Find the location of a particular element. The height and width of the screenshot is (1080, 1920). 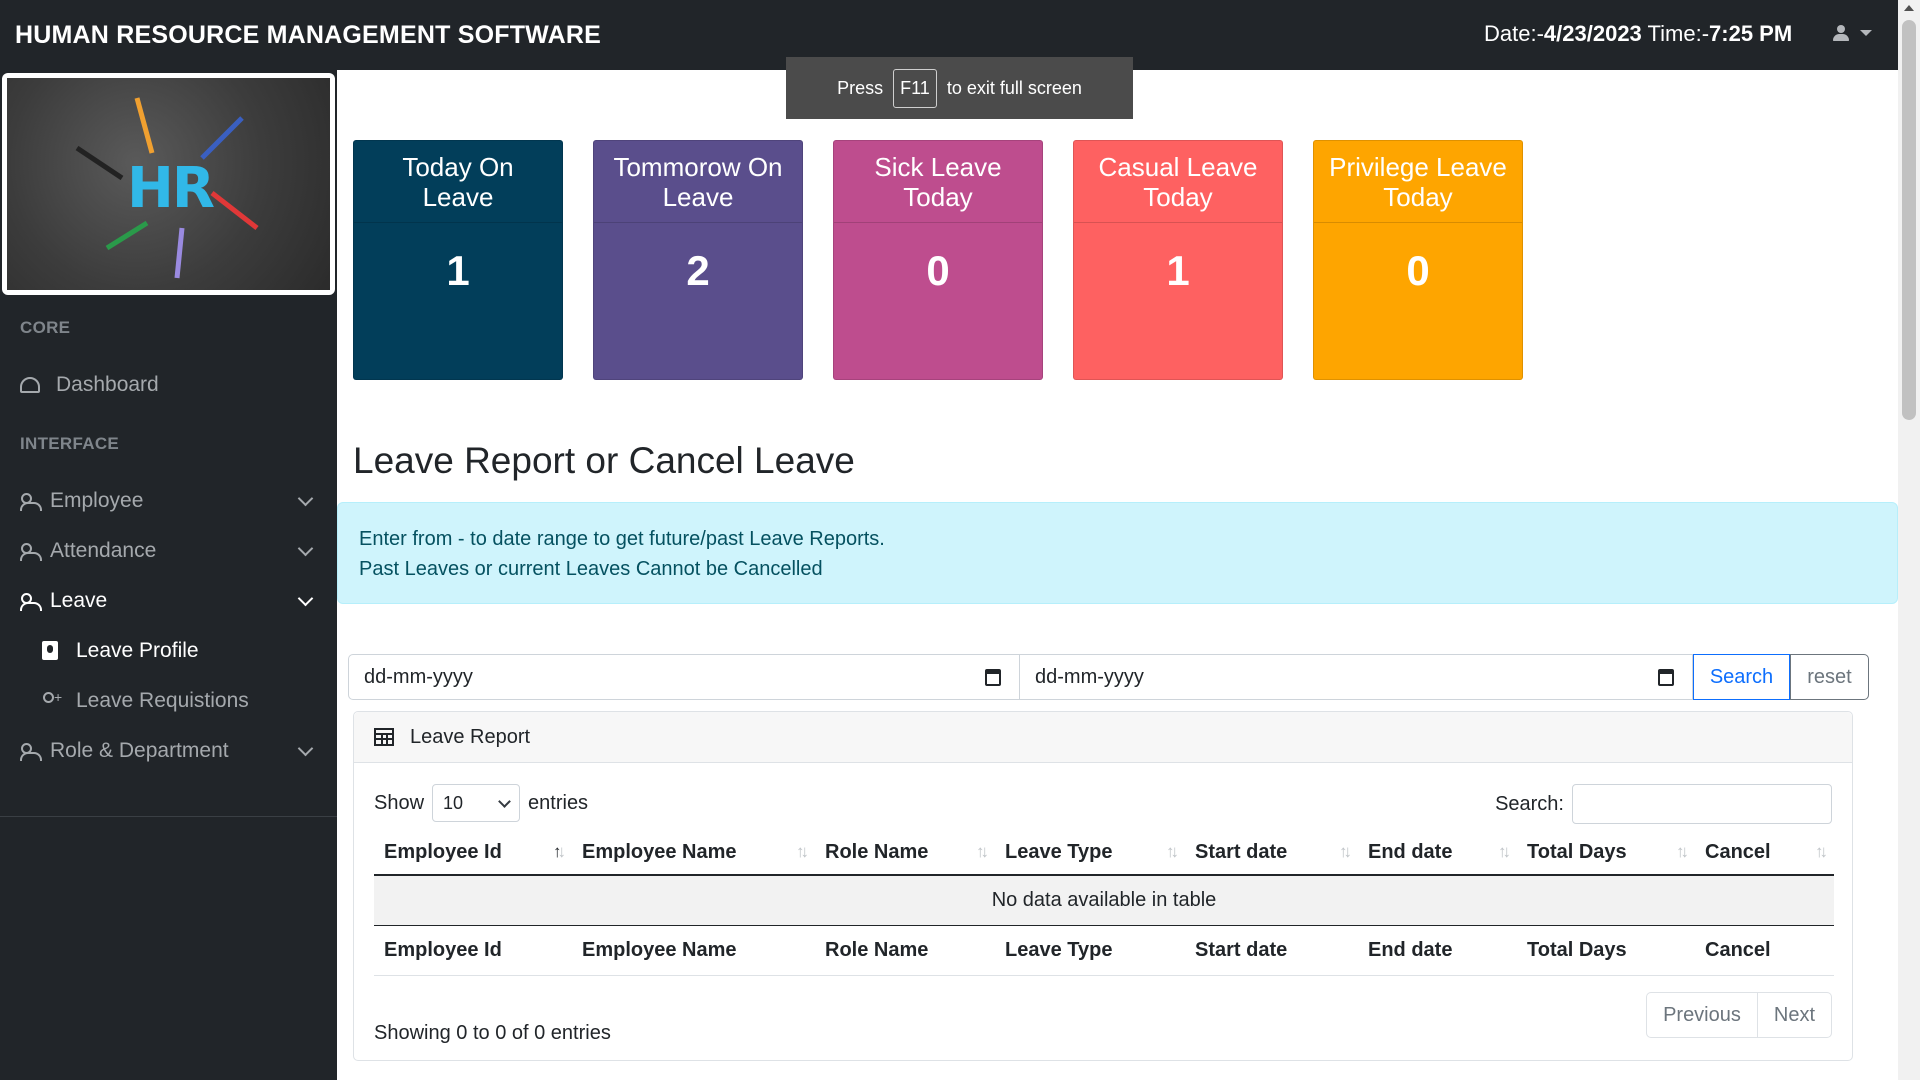

interface-heading: INTERFACE is located at coordinates (70, 443).